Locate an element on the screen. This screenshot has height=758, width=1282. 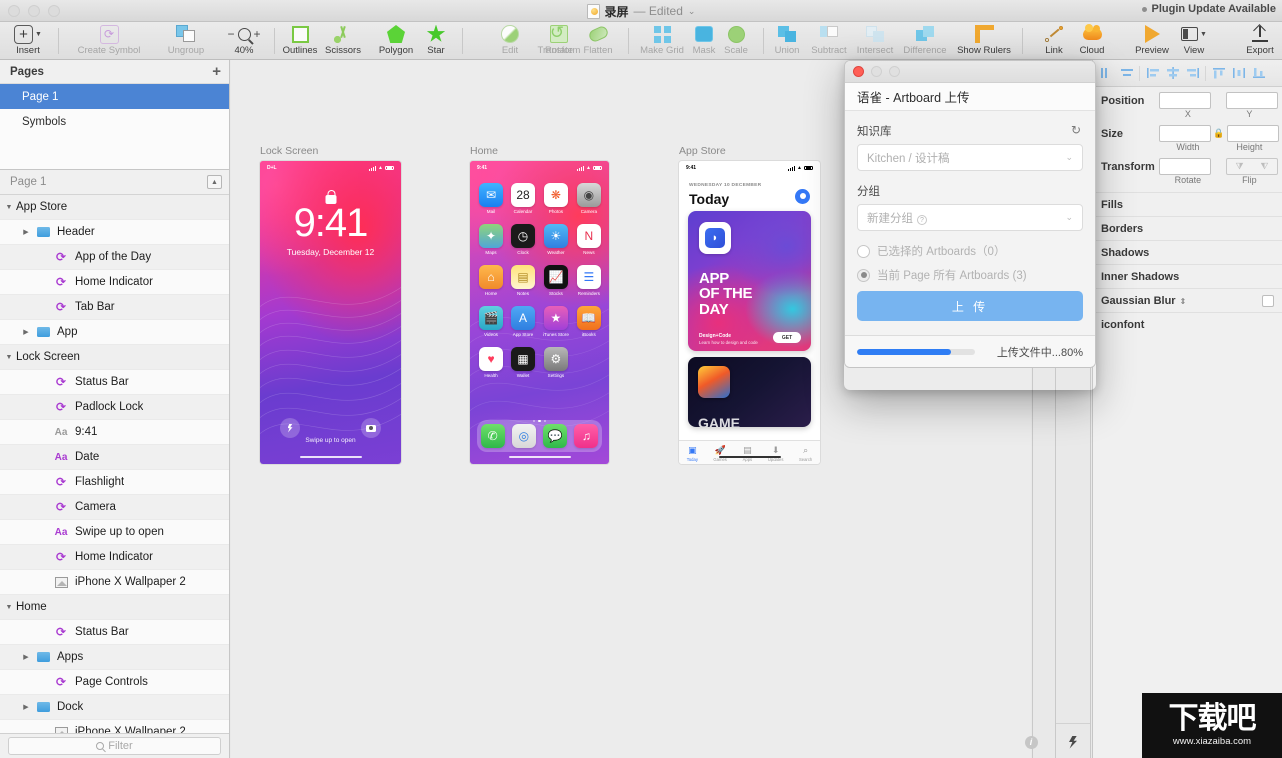
toolbar-zoom: − + 40% is located at coordinates (244, 39).